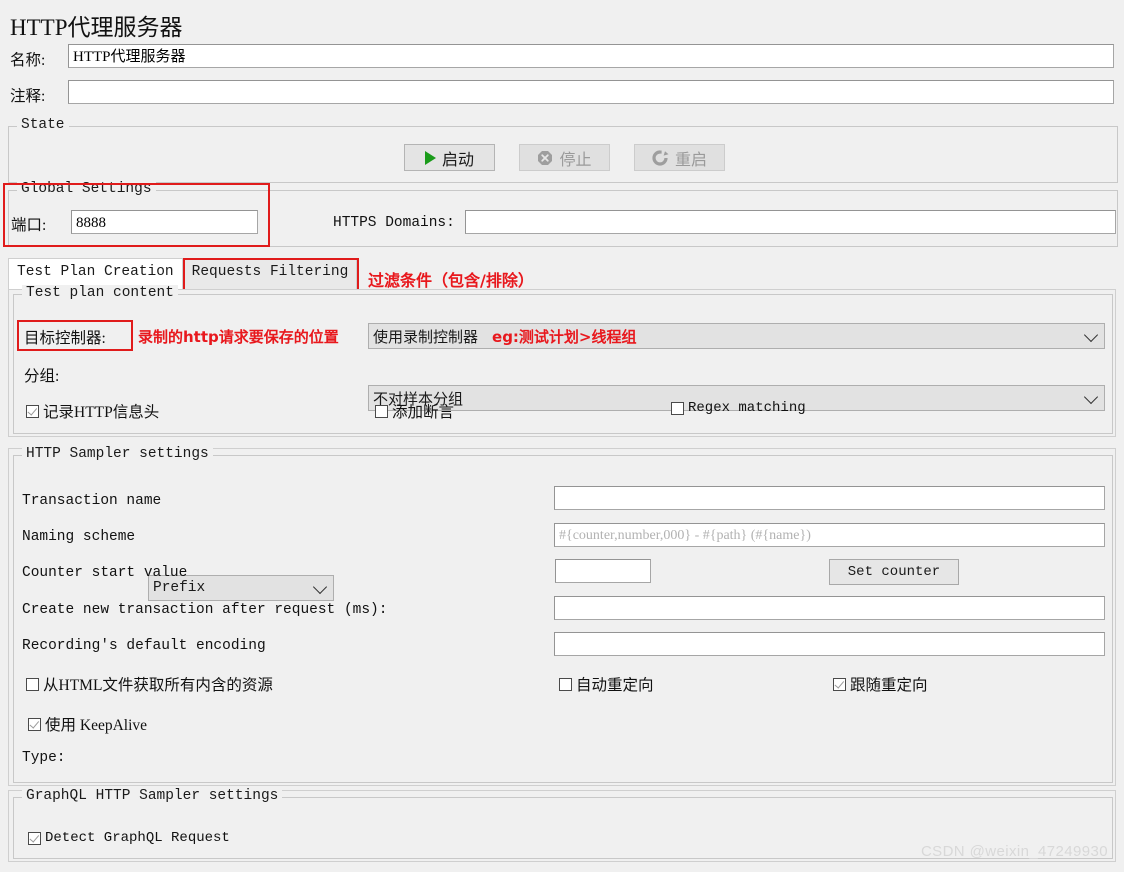  Describe the element at coordinates (829, 644) in the screenshot. I see `default-encoding-input` at that location.